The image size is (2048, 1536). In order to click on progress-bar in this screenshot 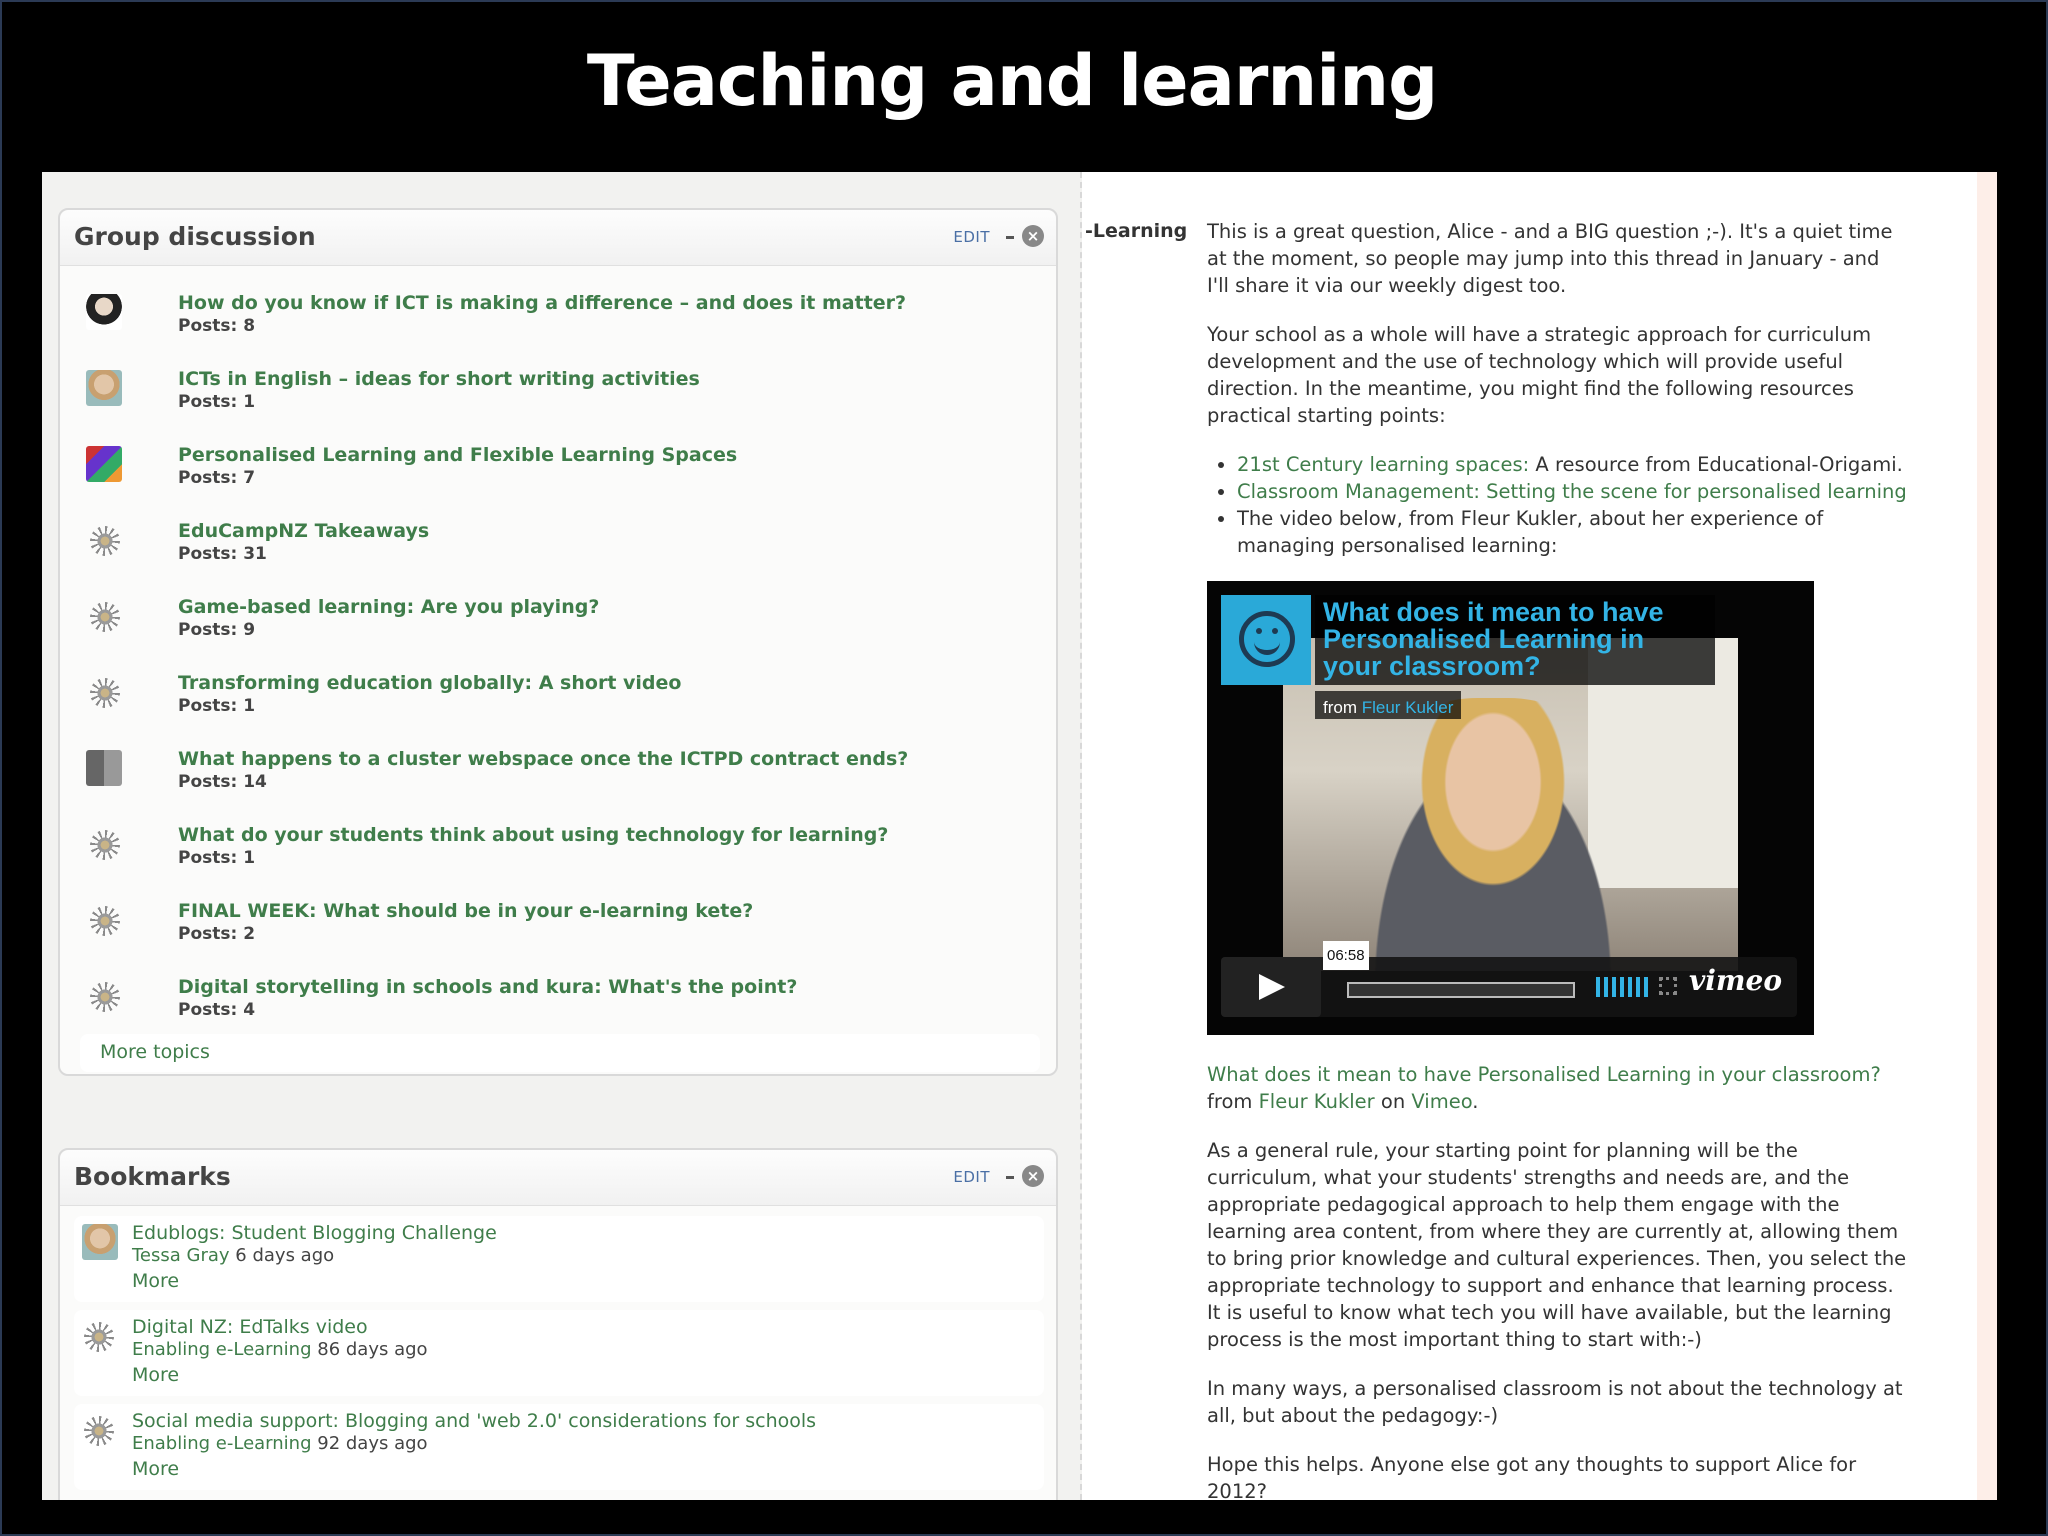, I will do `click(1461, 990)`.